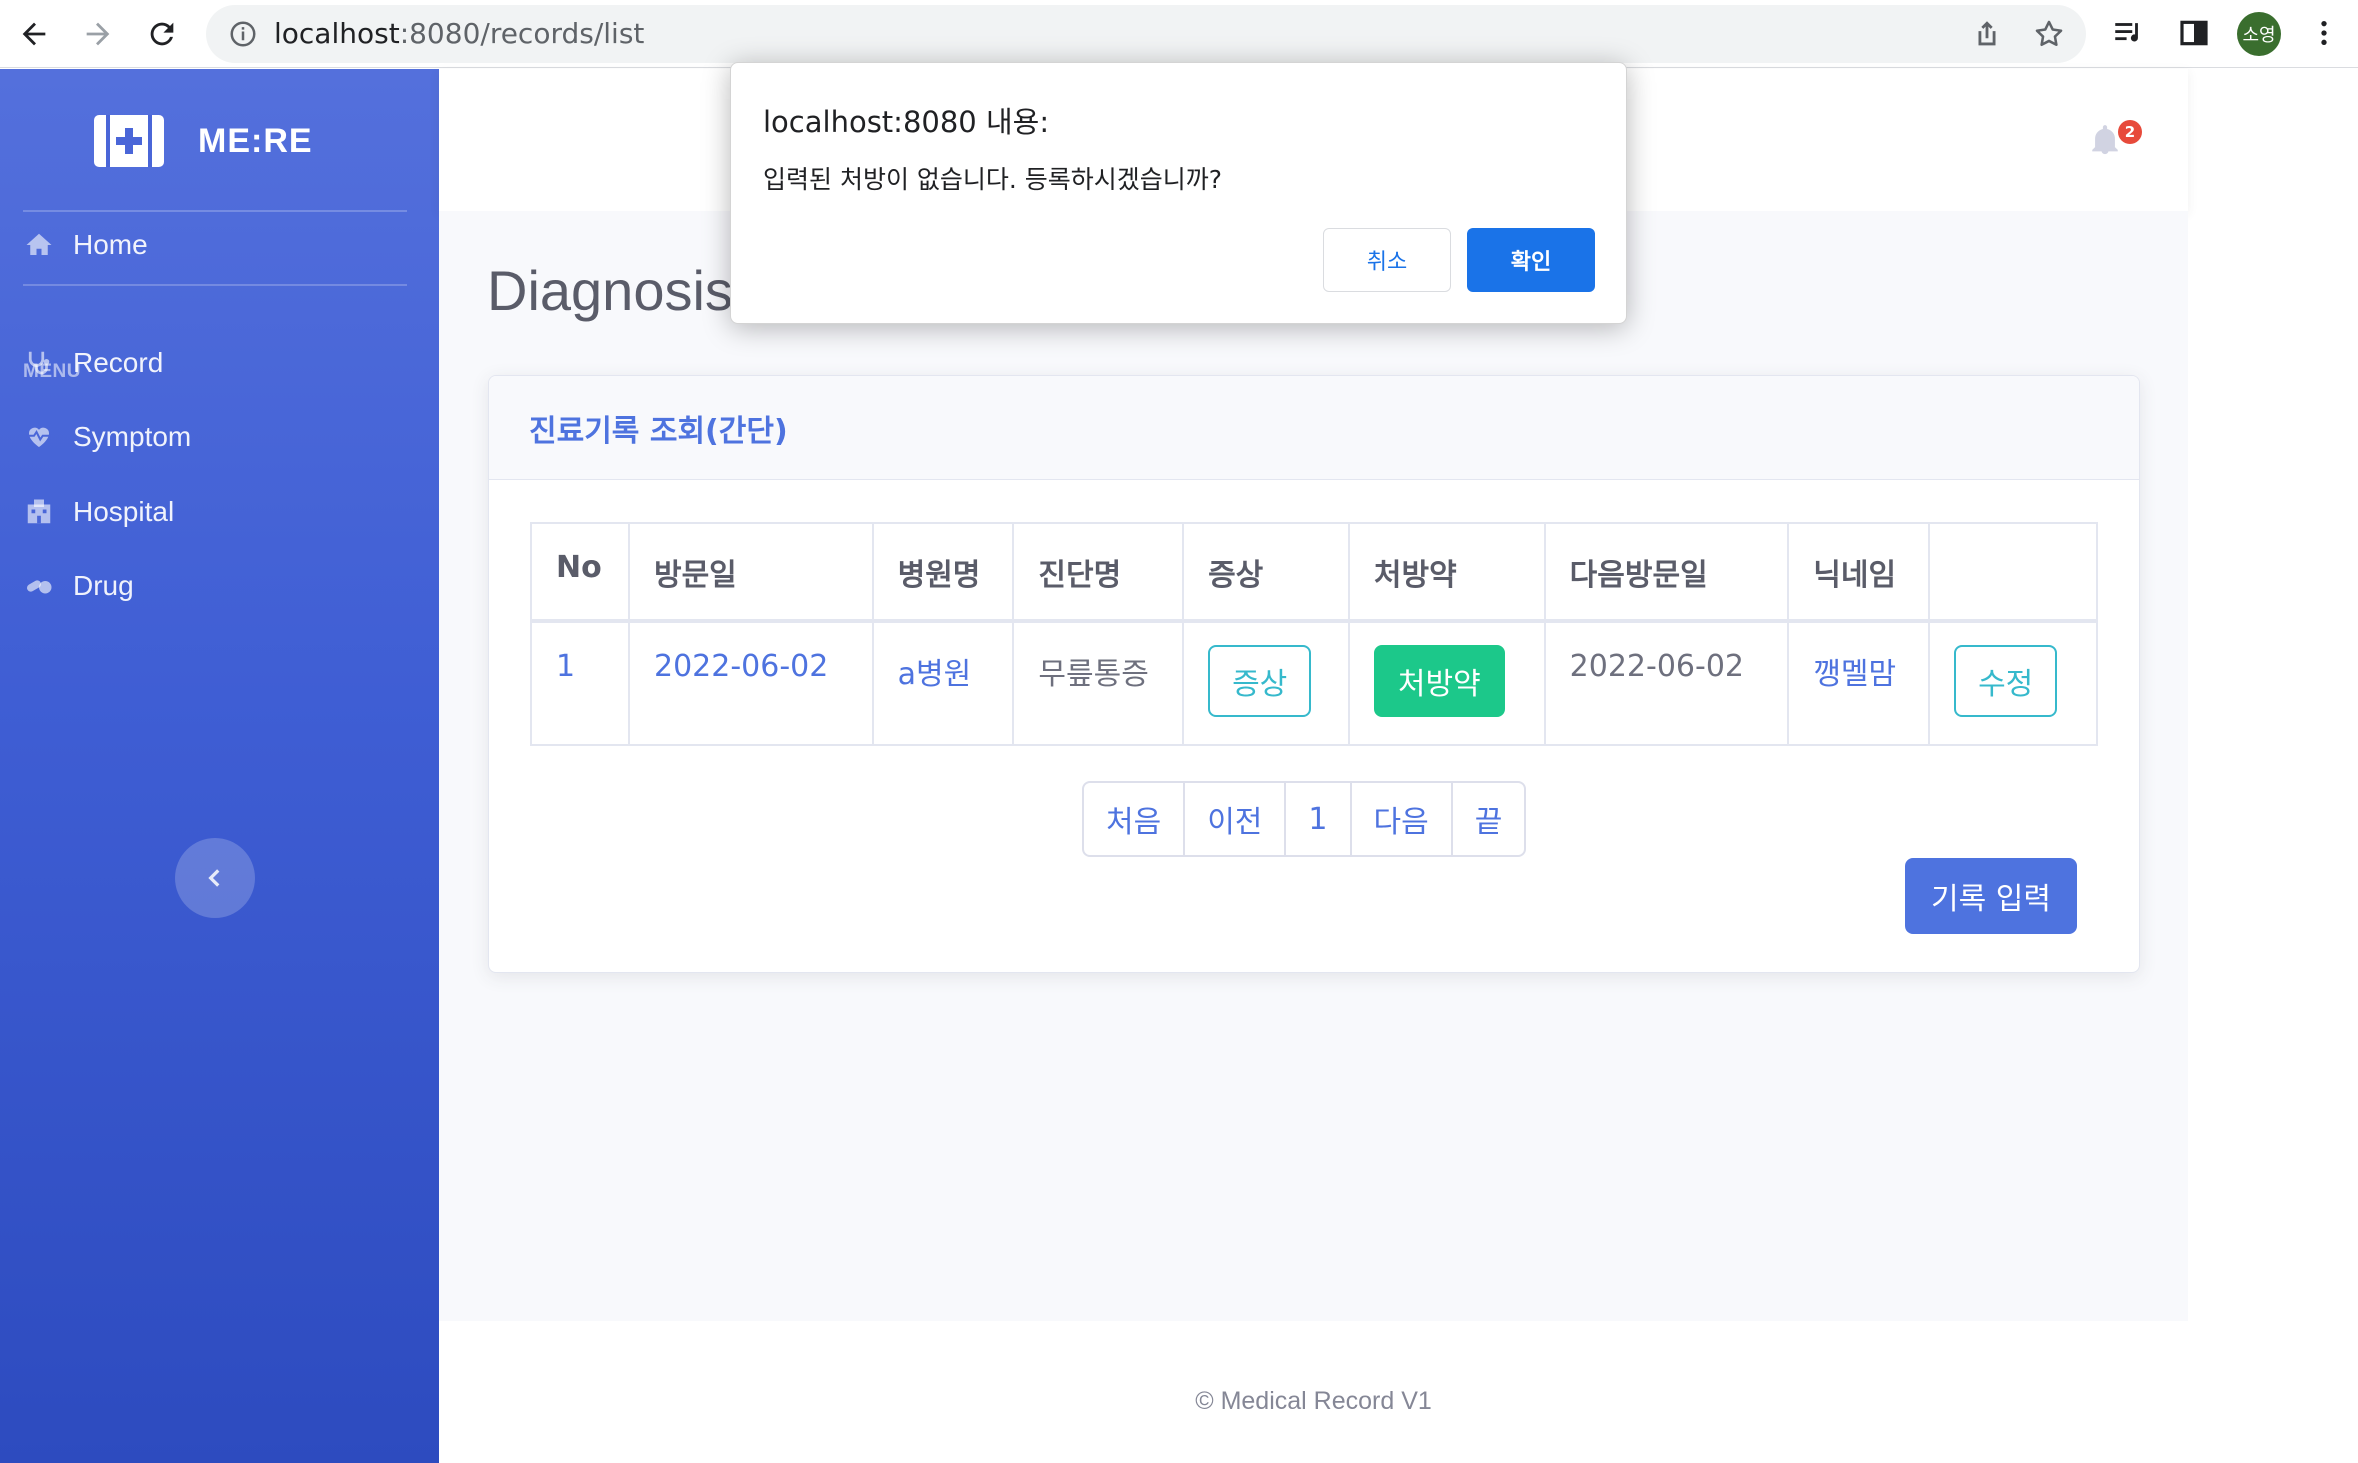  I want to click on cell-symptom: 증상, so click(1266, 683).